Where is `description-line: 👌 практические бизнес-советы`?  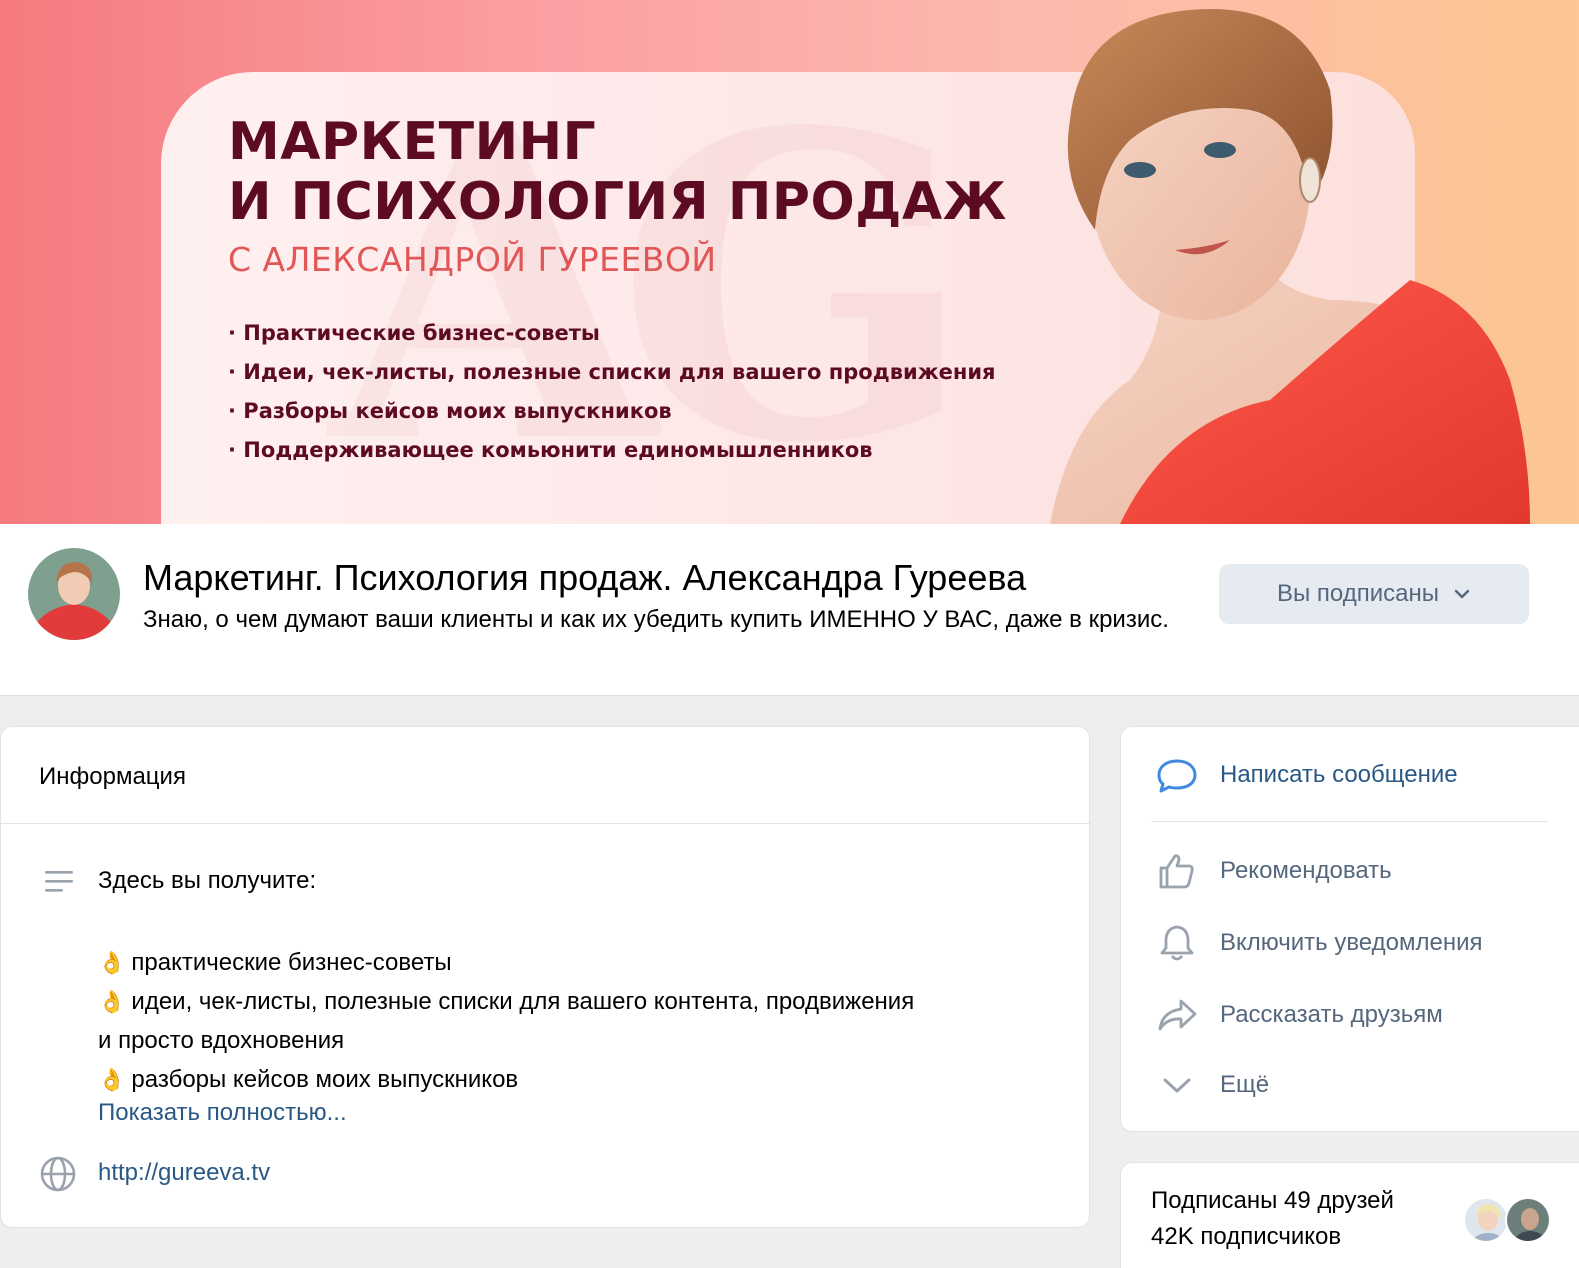
description-line: 👌 практические бизнес-советы is located at coordinates (578, 962).